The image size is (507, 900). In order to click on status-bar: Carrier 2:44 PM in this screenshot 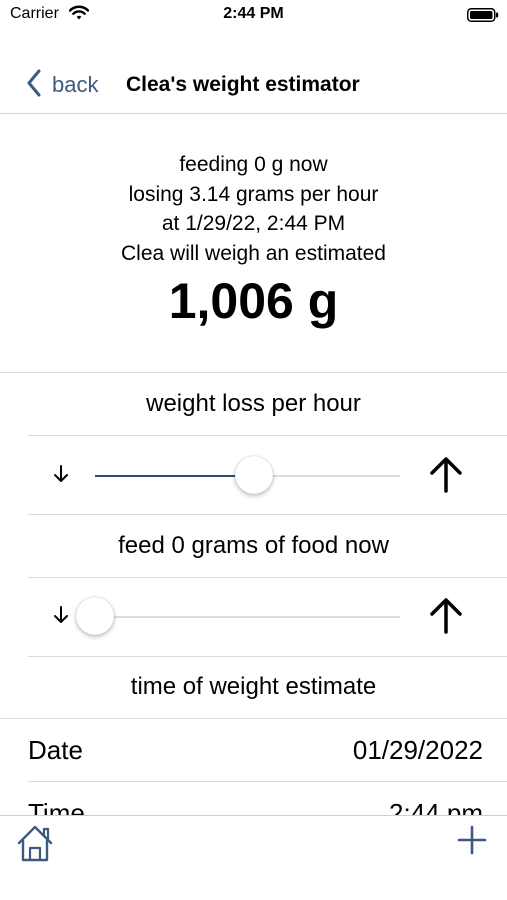, I will do `click(253, 16)`.